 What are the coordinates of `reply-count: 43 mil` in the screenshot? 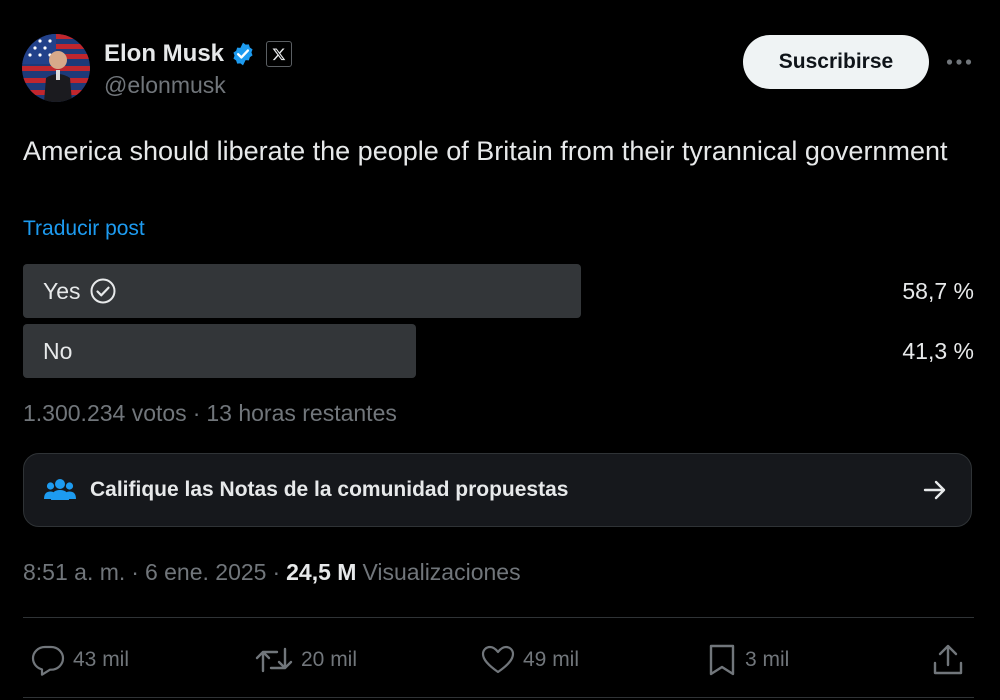 It's located at (101, 659).